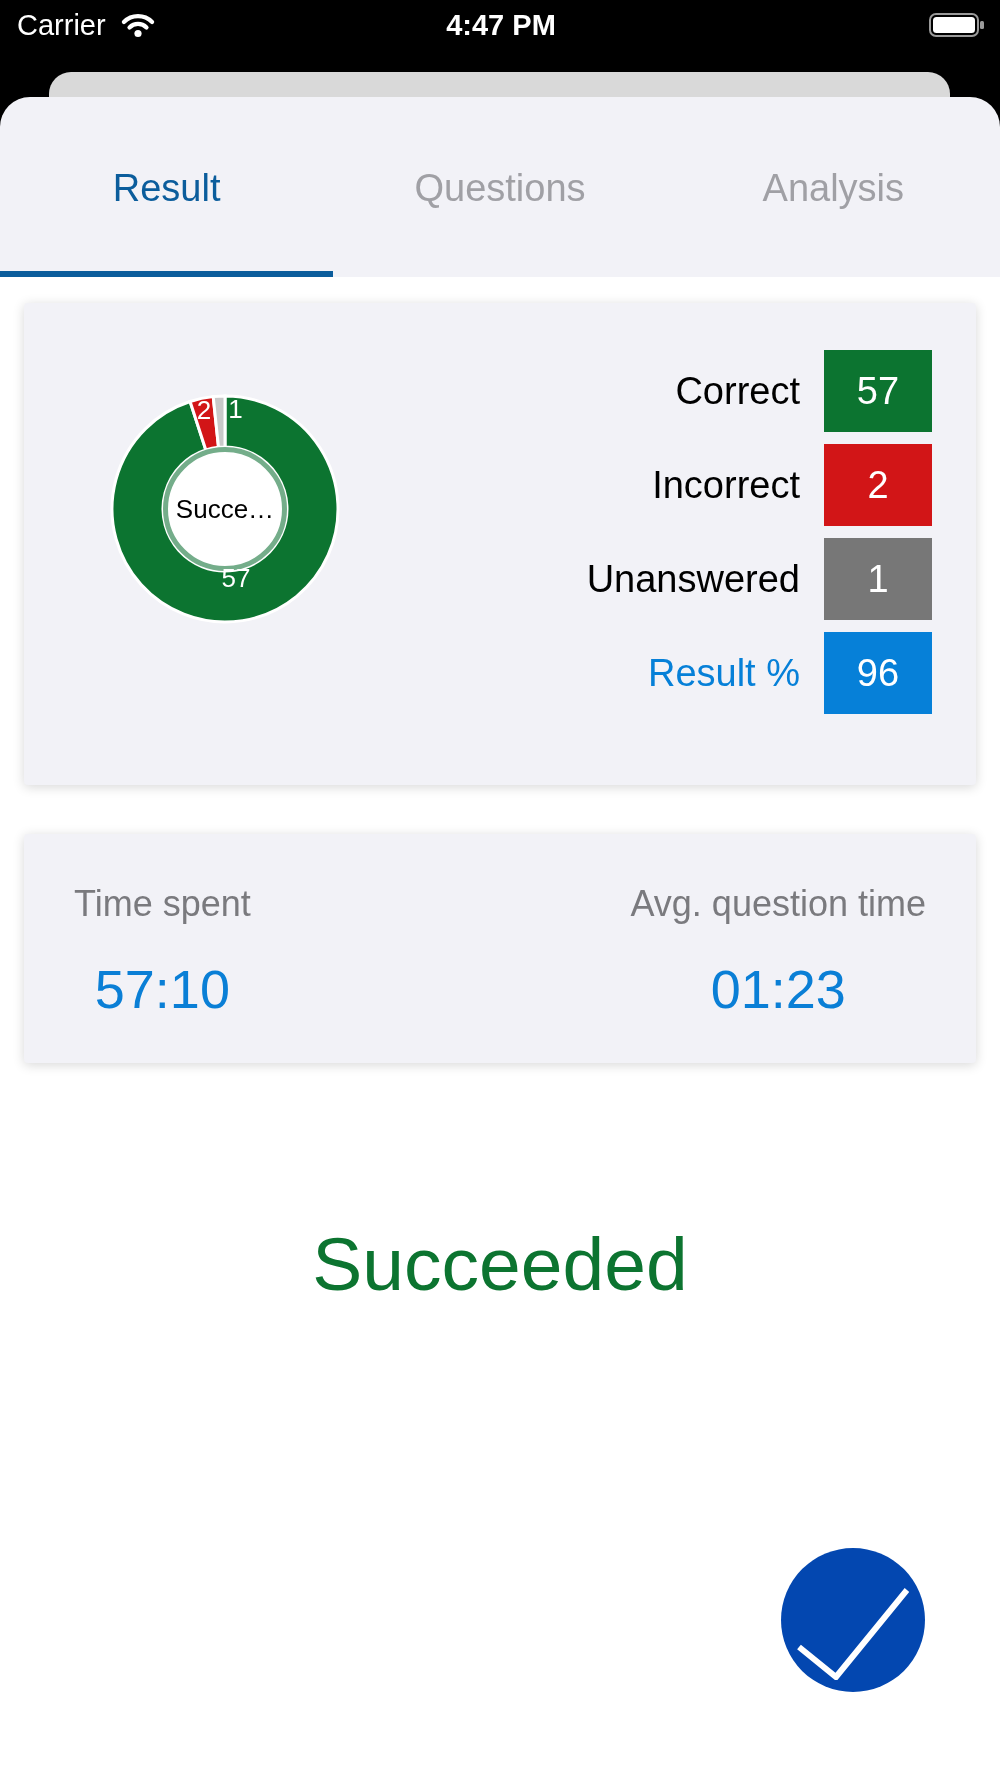  Describe the element at coordinates (500, 1264) in the screenshot. I see `result-status: Succeeded` at that location.